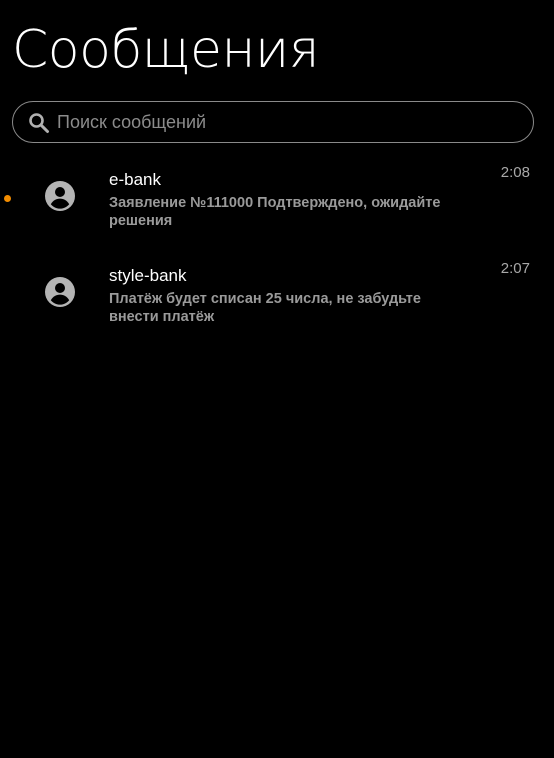 The width and height of the screenshot is (554, 758). I want to click on search-bar, so click(273, 122).